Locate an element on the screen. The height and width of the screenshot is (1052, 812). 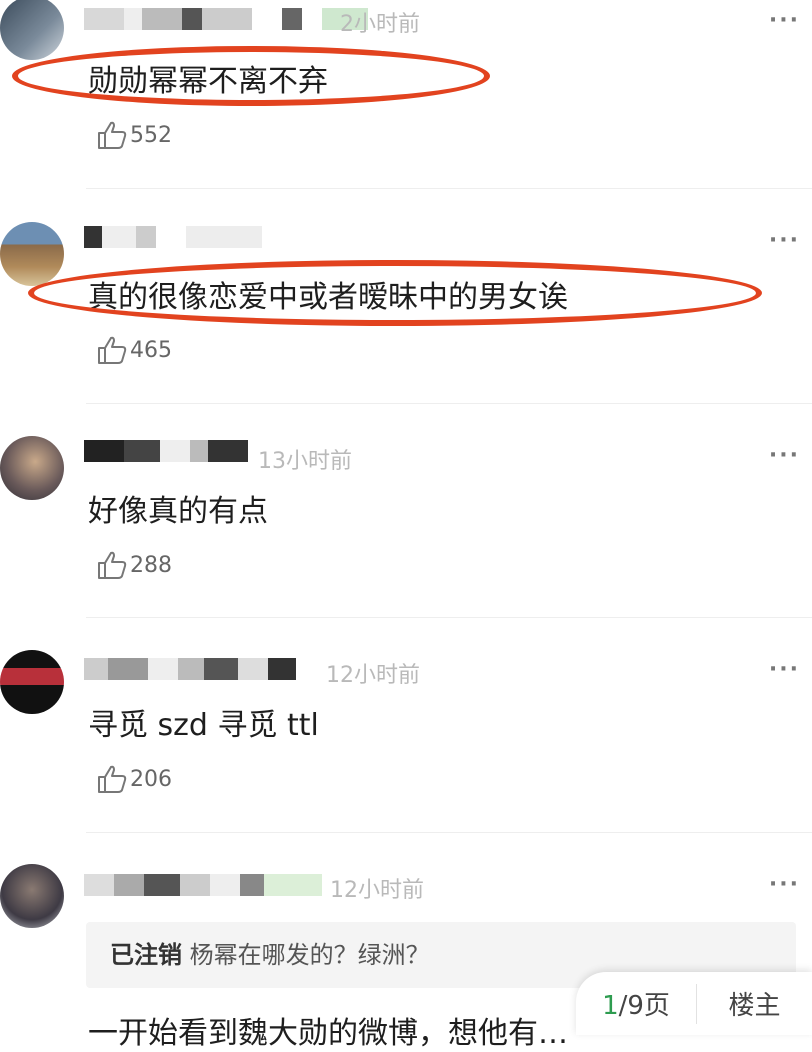
comment-text: 好像真的有点 is located at coordinates (178, 511).